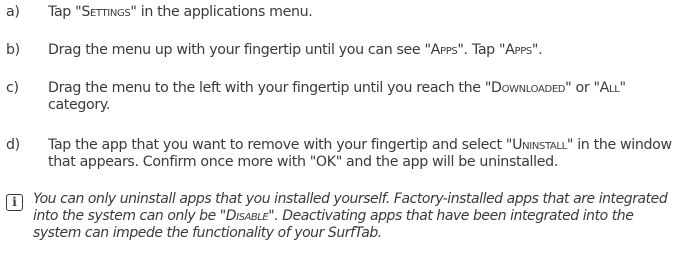 This screenshot has height=267, width=683. I want to click on step-marker: b), so click(13, 50).